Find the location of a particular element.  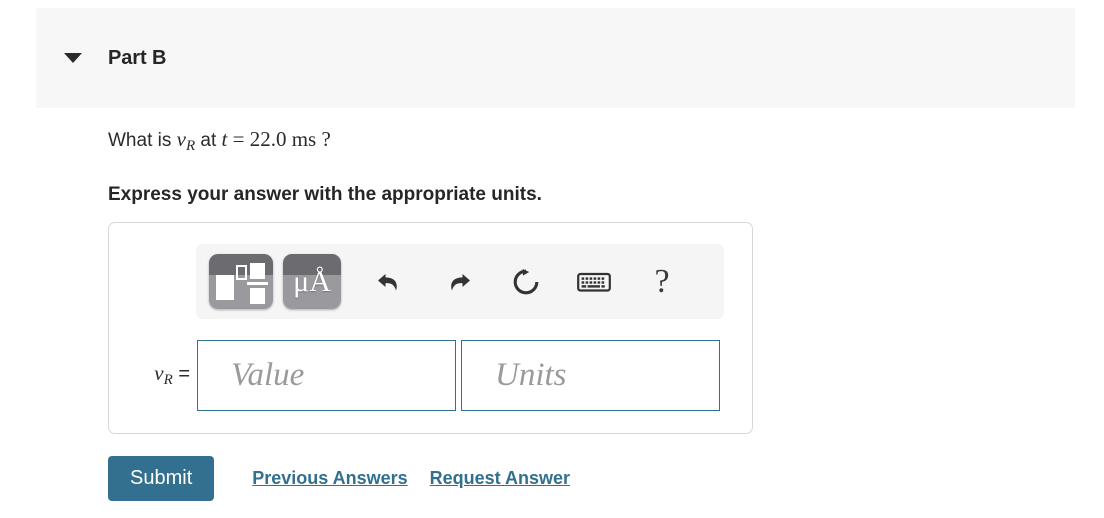

previous-answers-link: Previous Answers is located at coordinates (329, 478).